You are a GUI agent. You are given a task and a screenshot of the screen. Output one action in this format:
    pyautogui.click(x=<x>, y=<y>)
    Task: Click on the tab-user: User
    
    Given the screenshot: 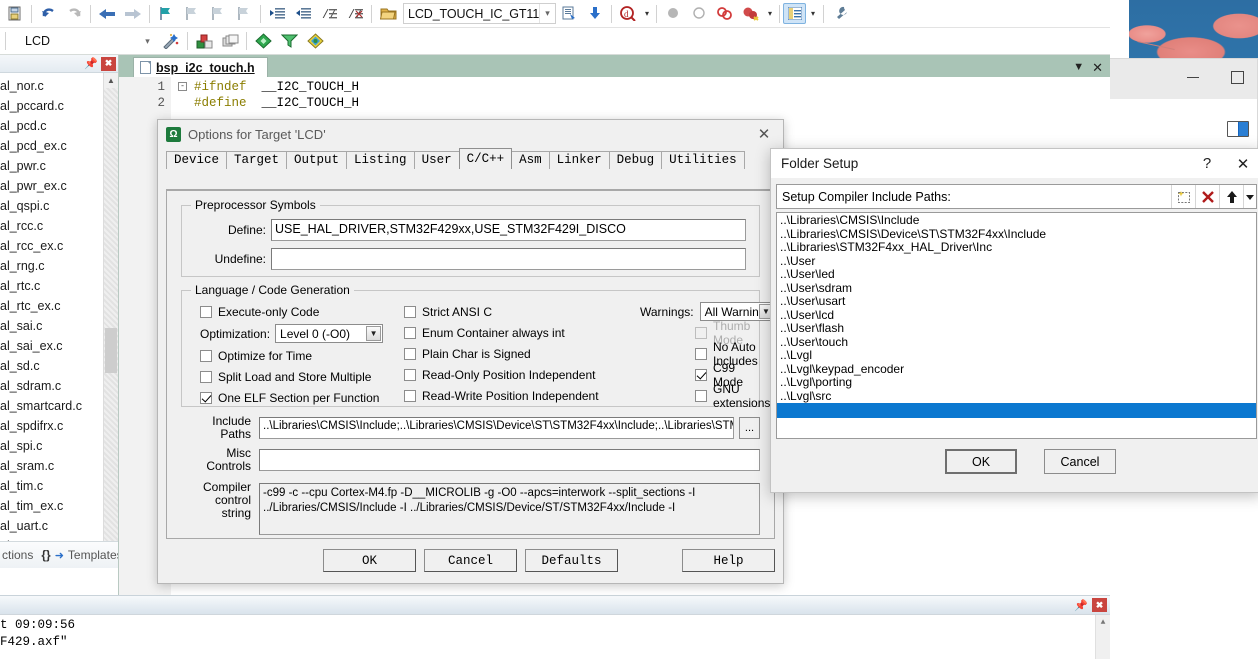 What is the action you would take?
    pyautogui.click(x=436, y=160)
    